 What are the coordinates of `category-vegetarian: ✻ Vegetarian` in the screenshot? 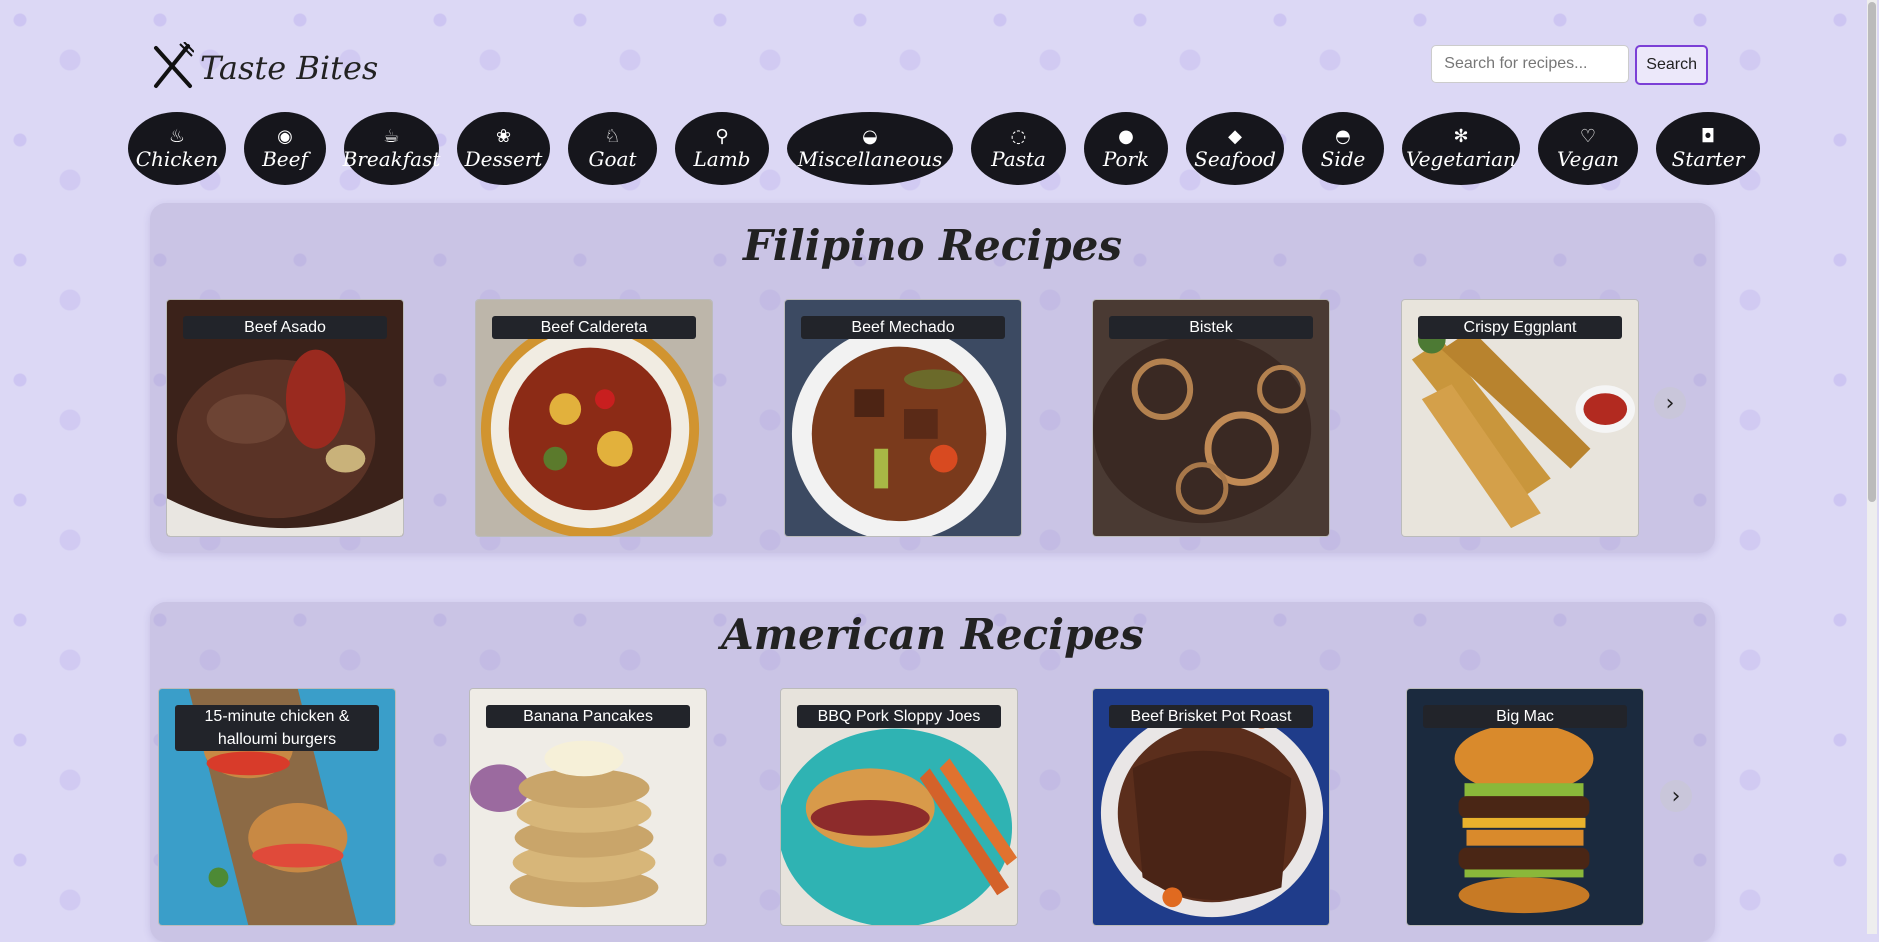 It's located at (1461, 148).